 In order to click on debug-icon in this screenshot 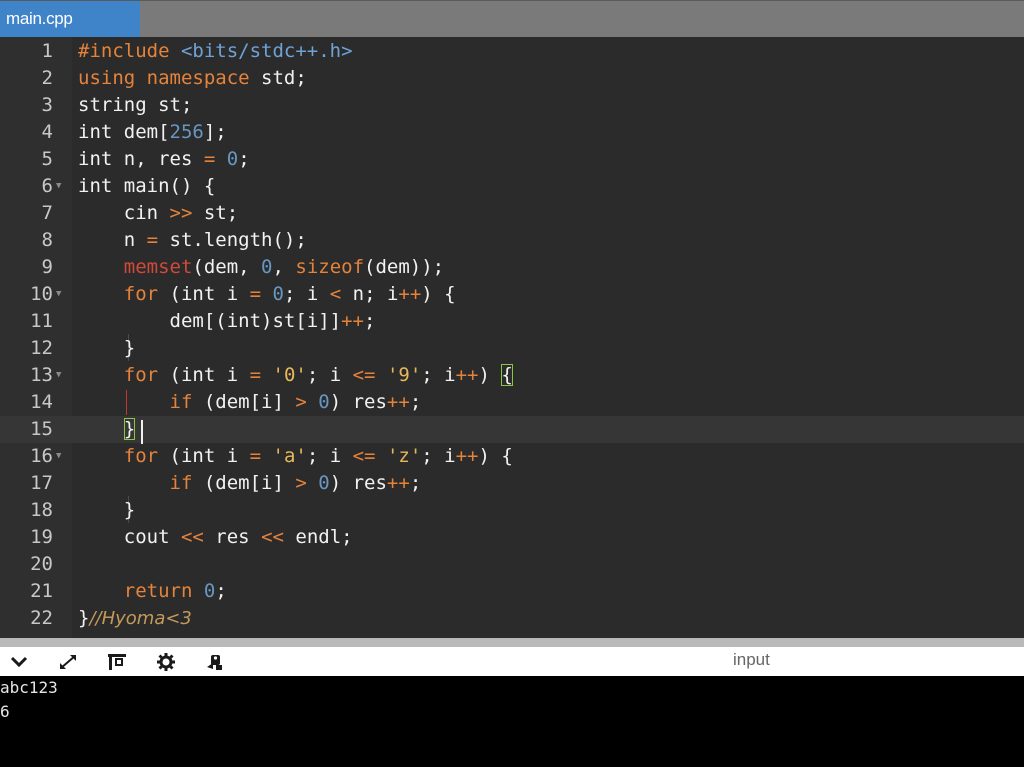, I will do `click(215, 662)`.